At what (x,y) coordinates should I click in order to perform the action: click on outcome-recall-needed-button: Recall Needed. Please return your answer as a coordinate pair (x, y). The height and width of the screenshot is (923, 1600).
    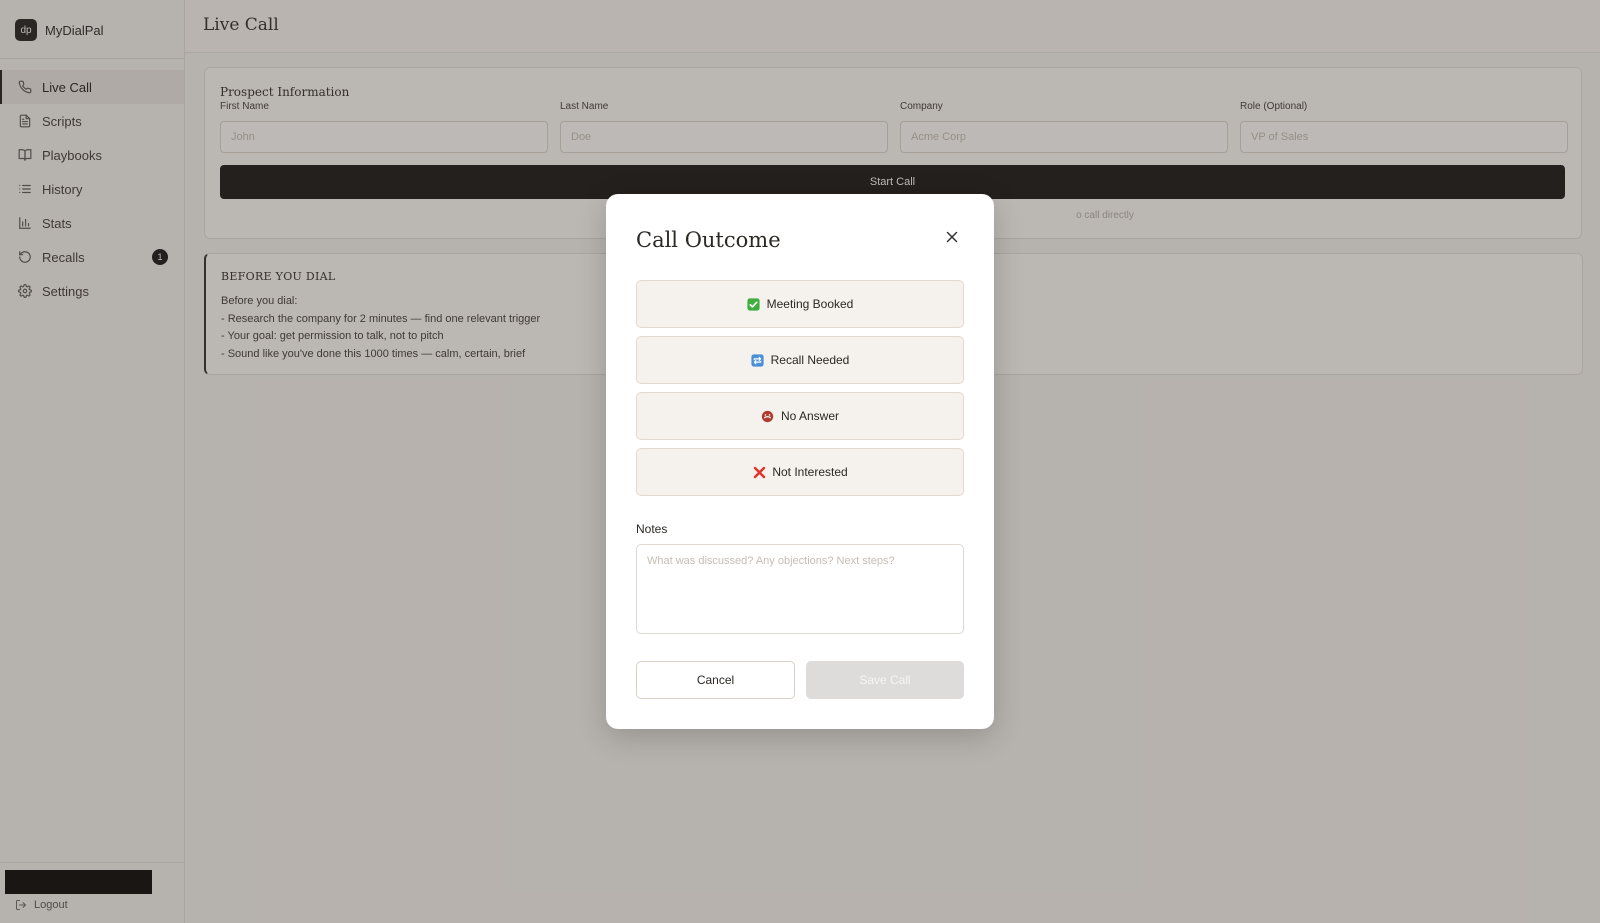
    Looking at the image, I should click on (800, 360).